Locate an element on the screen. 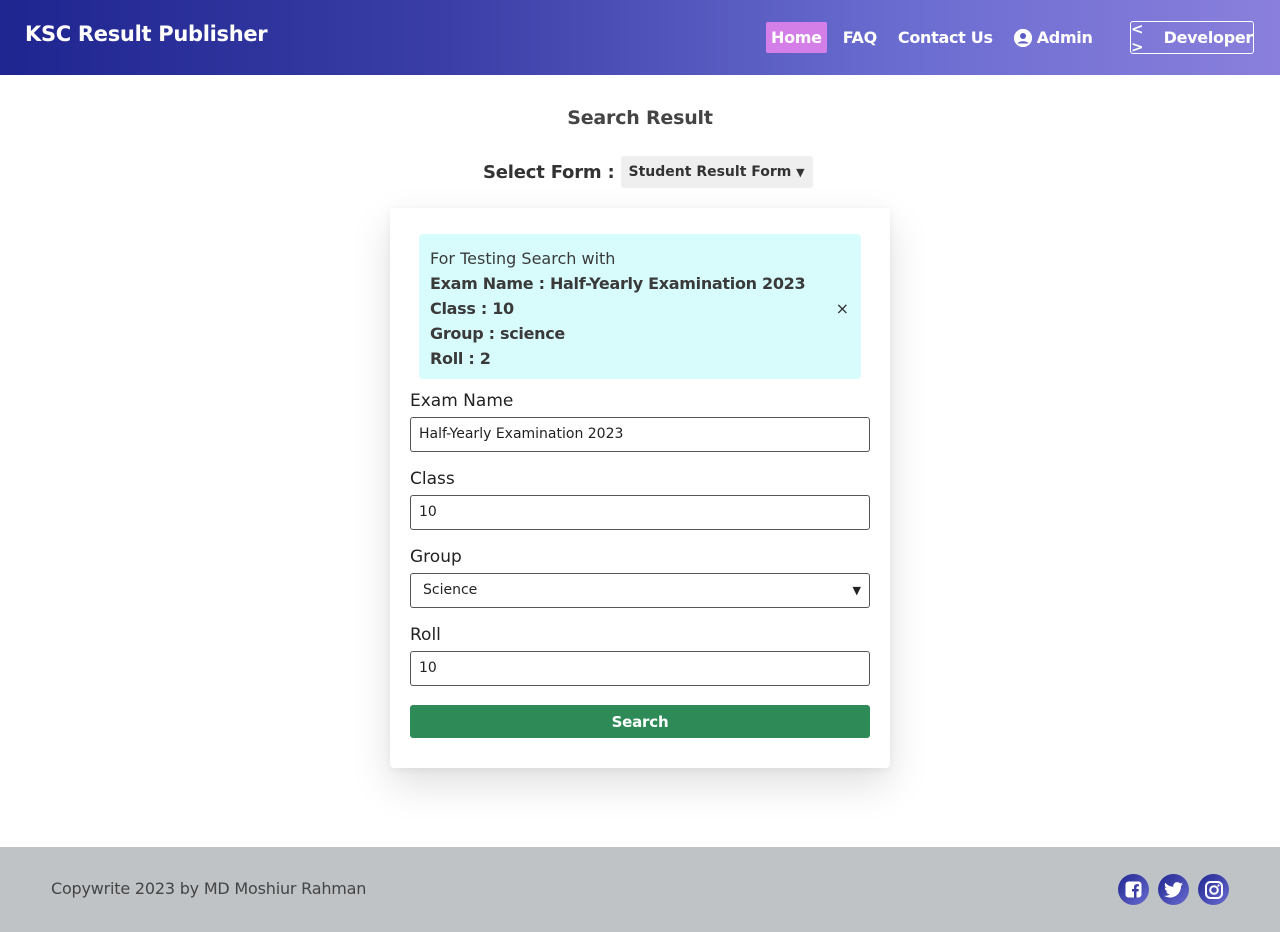 This screenshot has width=1280, height=932. close-icon: × is located at coordinates (842, 308).